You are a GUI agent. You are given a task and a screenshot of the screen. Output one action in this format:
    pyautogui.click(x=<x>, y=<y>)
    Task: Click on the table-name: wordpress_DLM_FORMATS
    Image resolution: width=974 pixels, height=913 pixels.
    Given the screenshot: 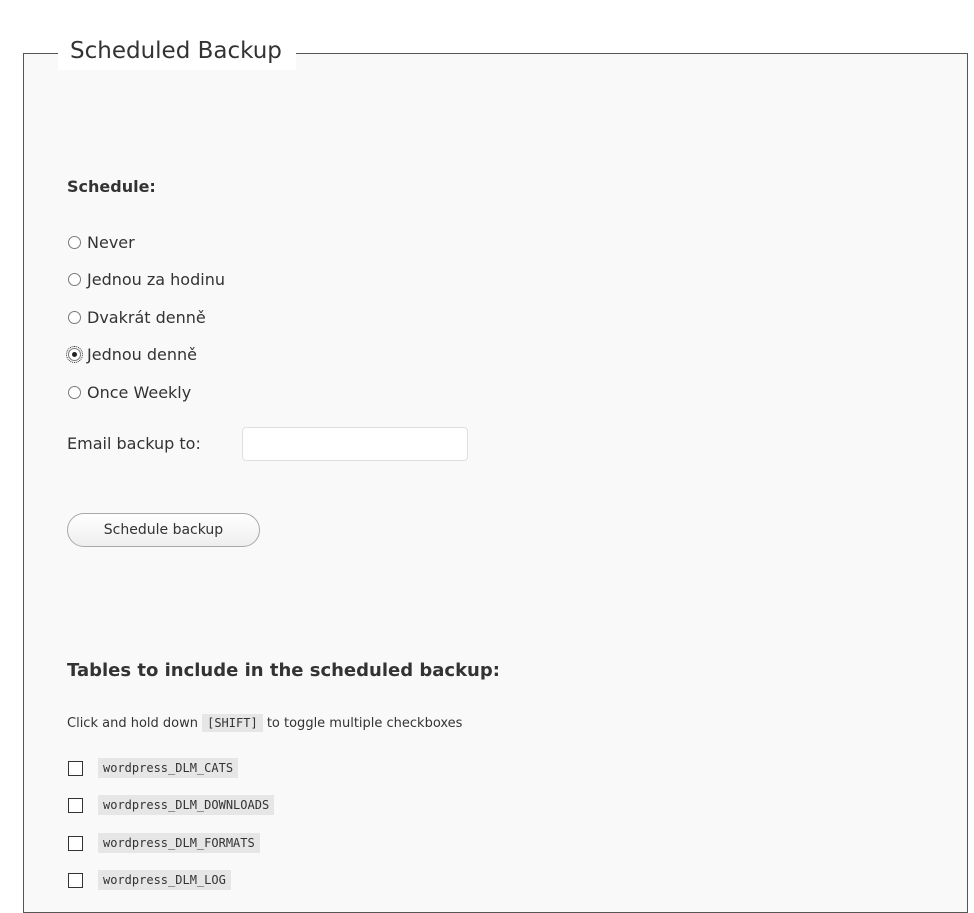 What is the action you would take?
    pyautogui.click(x=179, y=843)
    